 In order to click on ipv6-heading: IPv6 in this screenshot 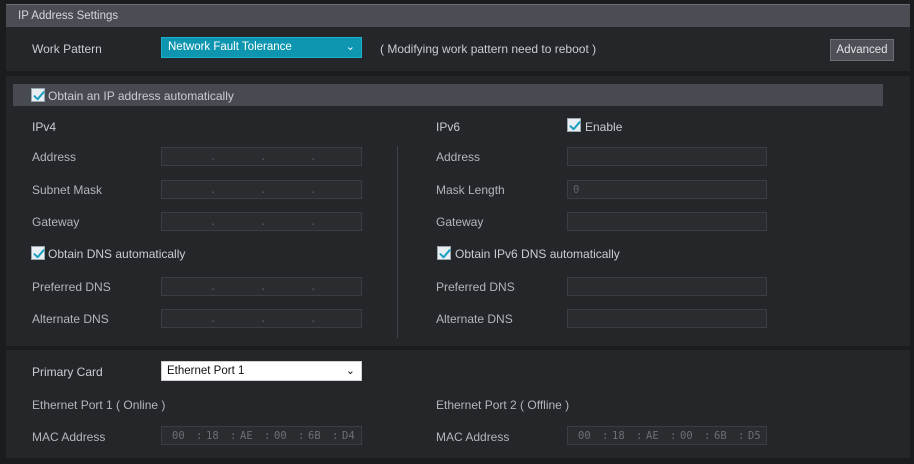, I will do `click(448, 127)`.